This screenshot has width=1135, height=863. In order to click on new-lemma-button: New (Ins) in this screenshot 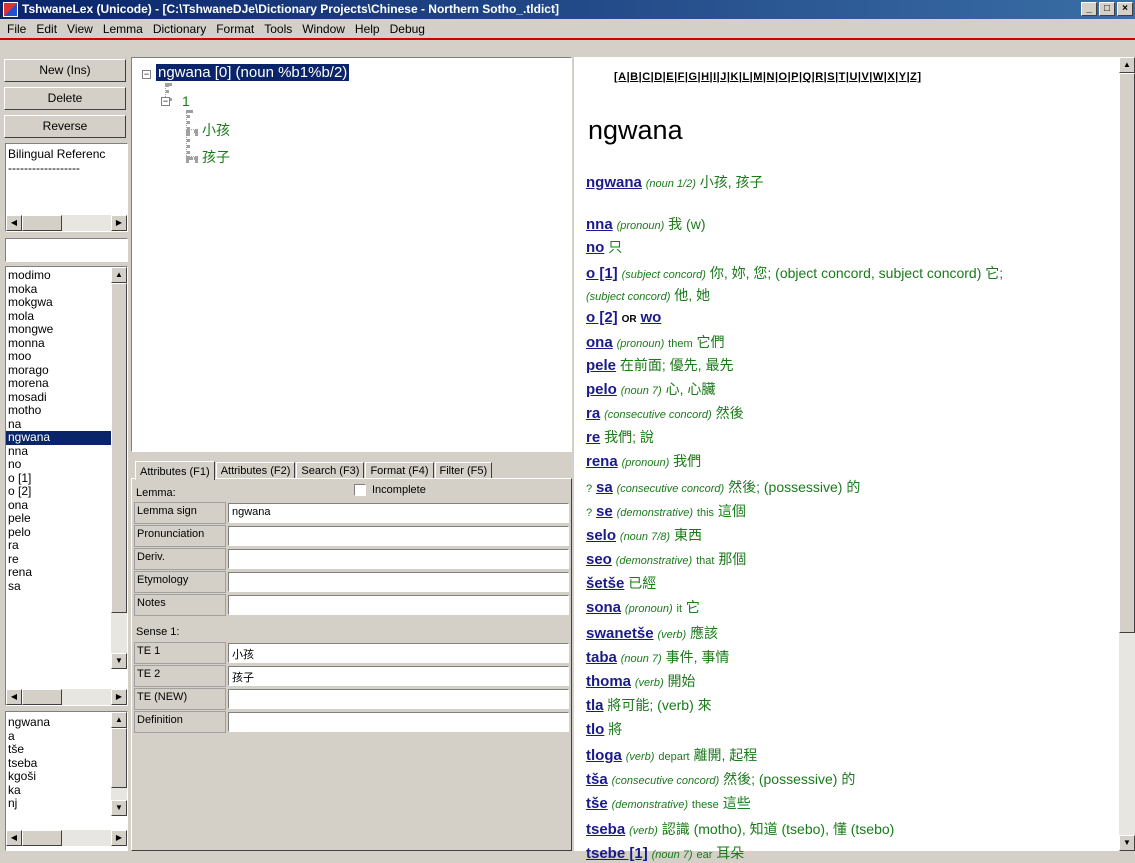, I will do `click(65, 70)`.